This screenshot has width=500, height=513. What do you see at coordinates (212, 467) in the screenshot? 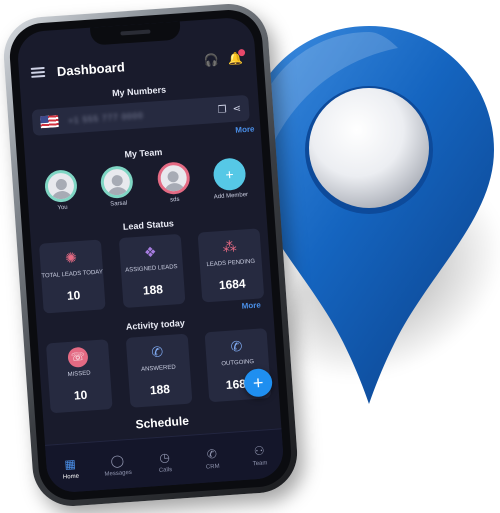
I see `nav-label: CRM` at bounding box center [212, 467].